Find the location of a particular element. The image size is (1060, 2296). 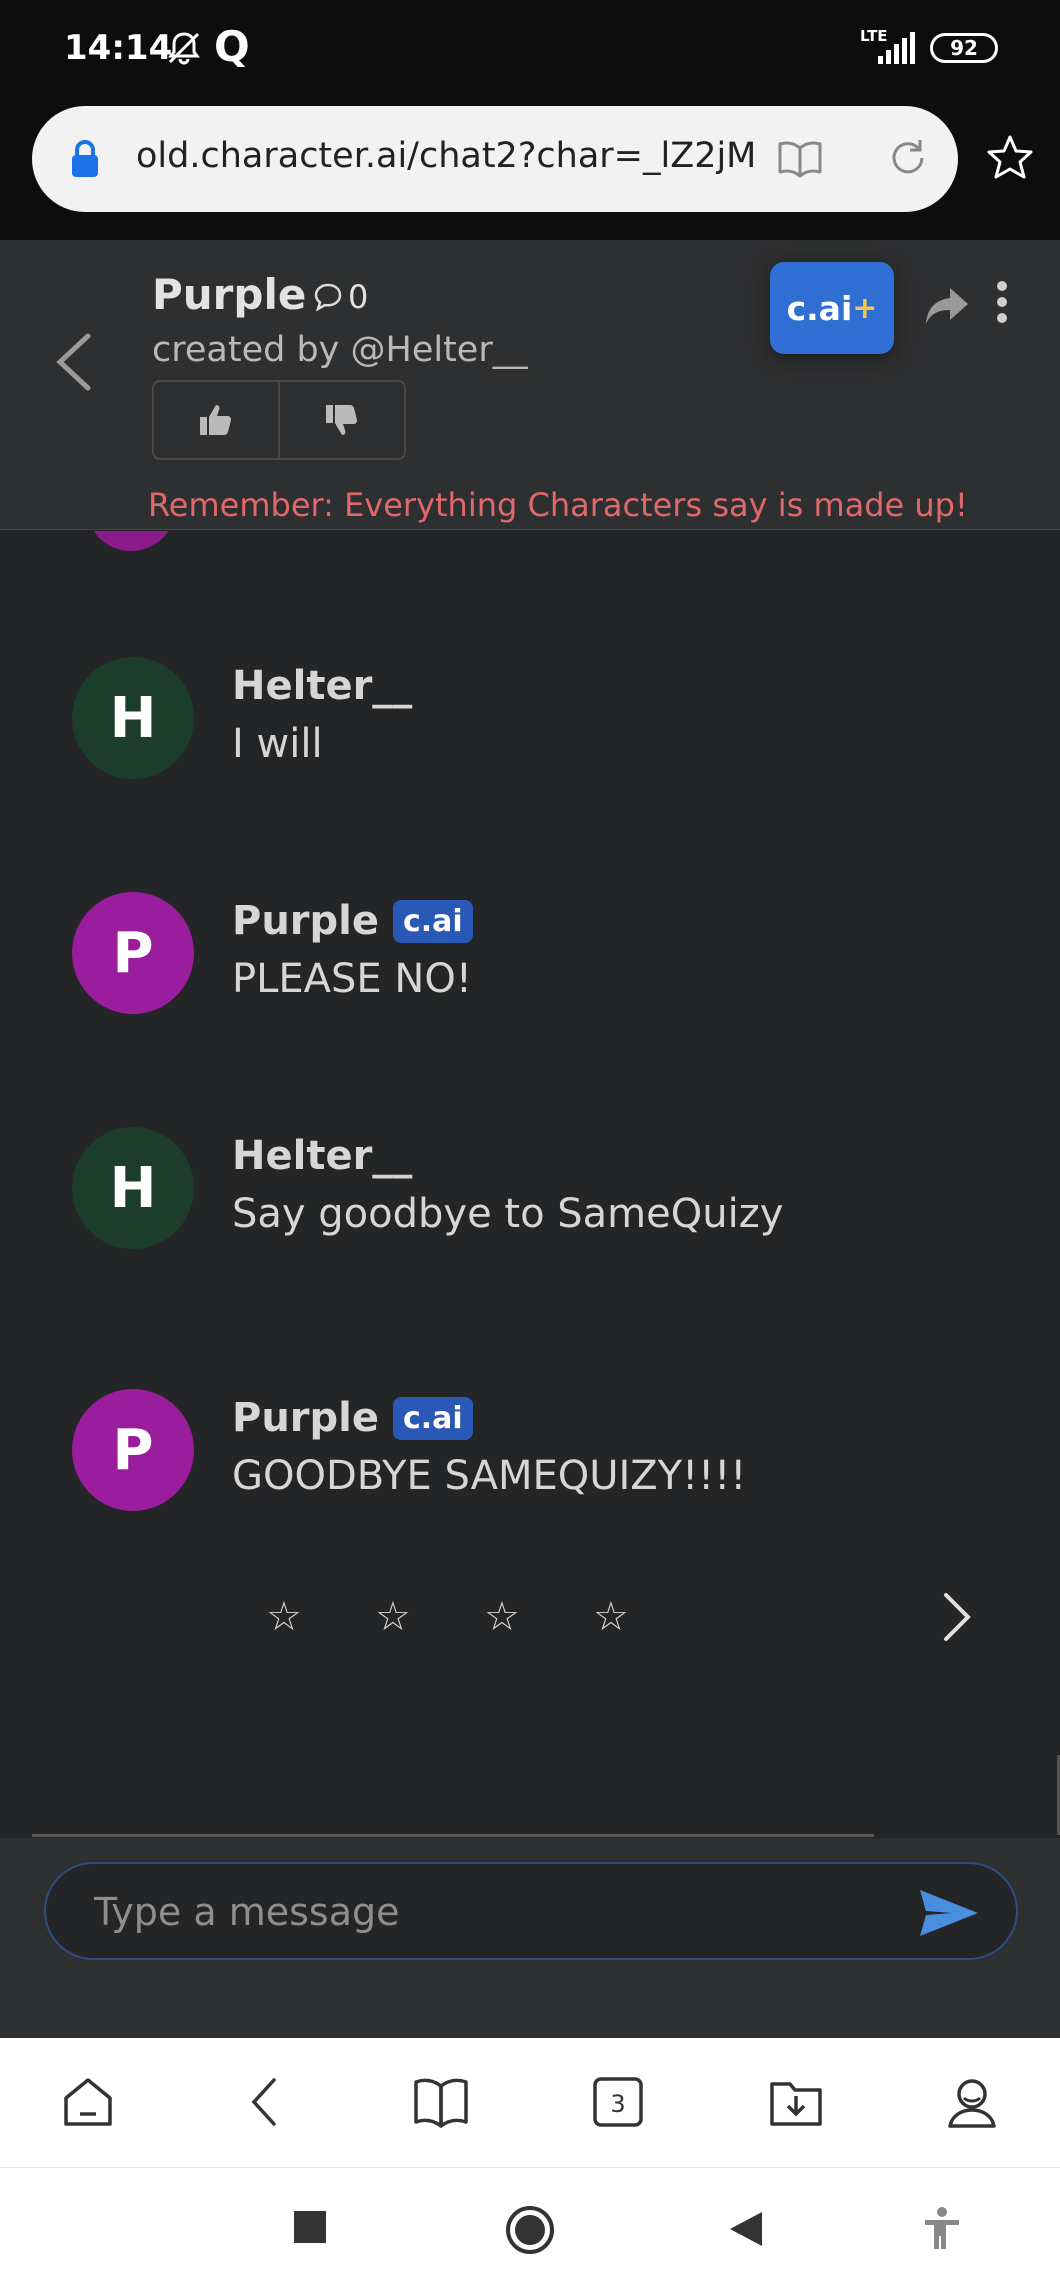

rating-star-3: ☆ is located at coordinates (502, 1617).